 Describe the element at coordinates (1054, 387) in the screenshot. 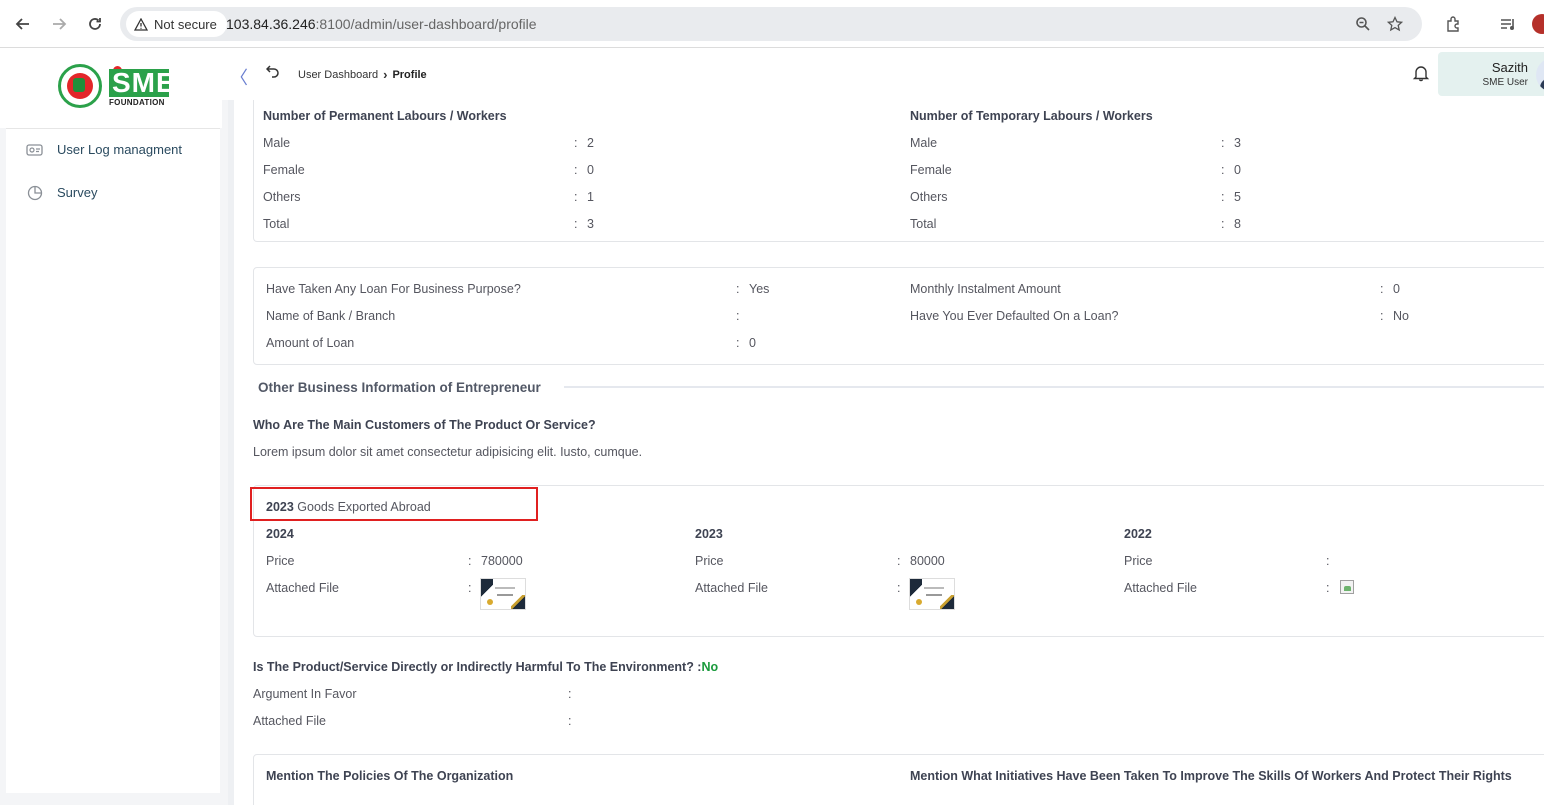

I see `section-divider` at that location.